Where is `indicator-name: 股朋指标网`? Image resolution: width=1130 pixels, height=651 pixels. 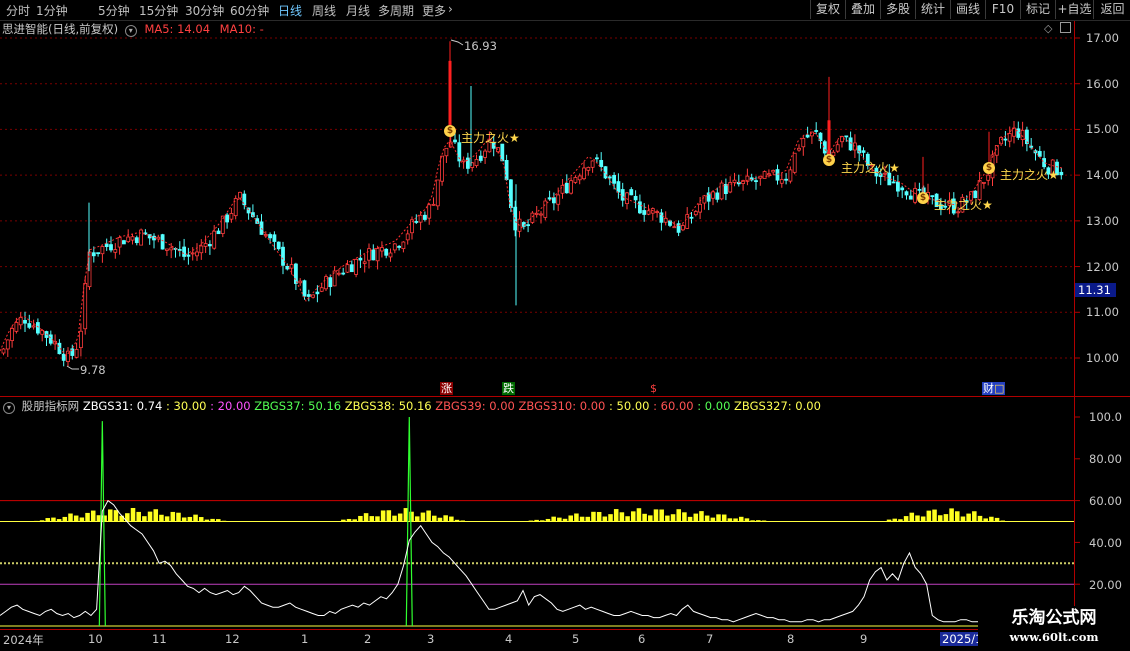
indicator-name: 股朋指标网 is located at coordinates (51, 406).